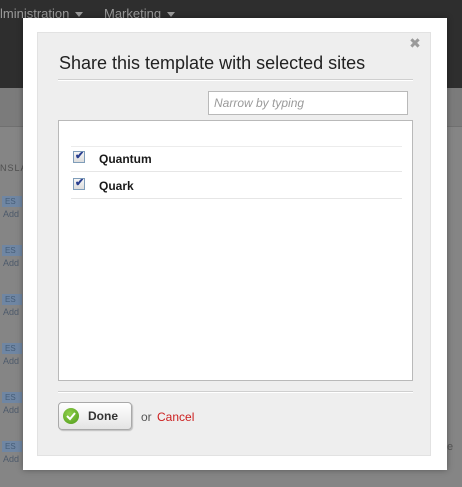 The width and height of the screenshot is (462, 487). I want to click on check-circle-icon, so click(71, 416).